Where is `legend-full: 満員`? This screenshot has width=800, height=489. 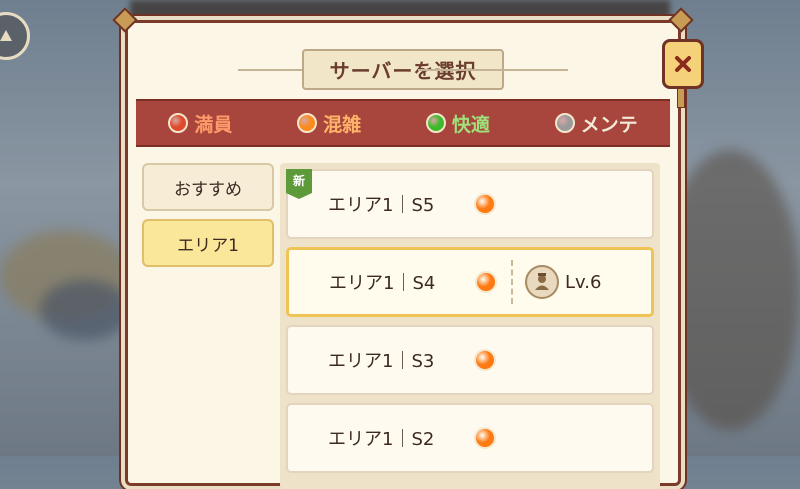
legend-full: 満員 is located at coordinates (200, 123).